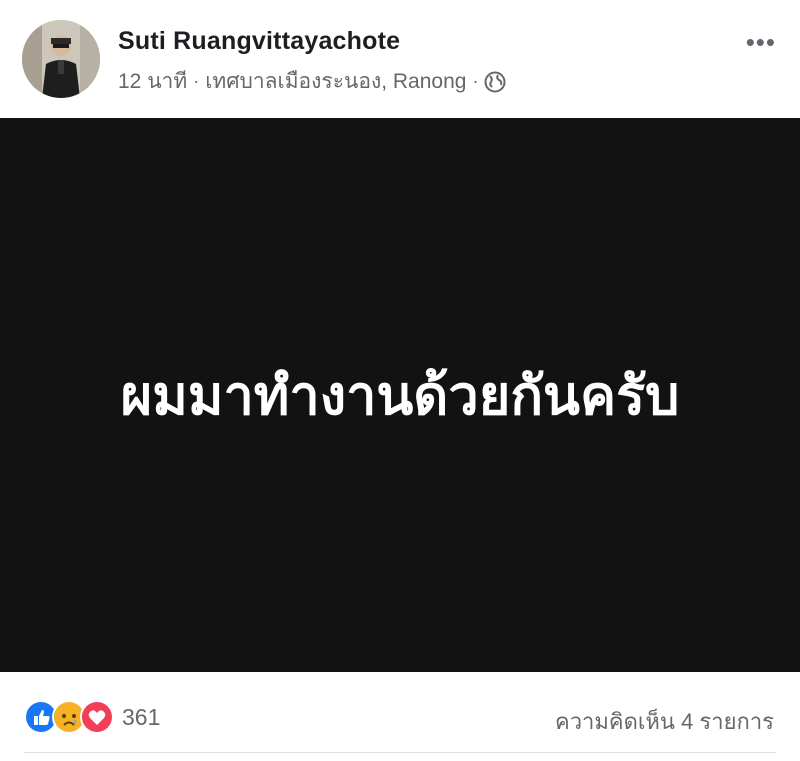 The width and height of the screenshot is (800, 761). I want to click on reaction-summary: 361, so click(92, 717).